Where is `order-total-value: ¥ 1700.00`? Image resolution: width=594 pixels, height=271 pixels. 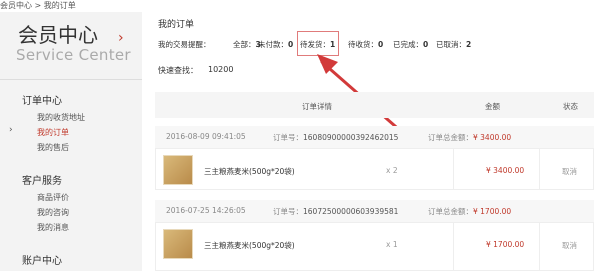 order-total-value: ¥ 1700.00 is located at coordinates (492, 211).